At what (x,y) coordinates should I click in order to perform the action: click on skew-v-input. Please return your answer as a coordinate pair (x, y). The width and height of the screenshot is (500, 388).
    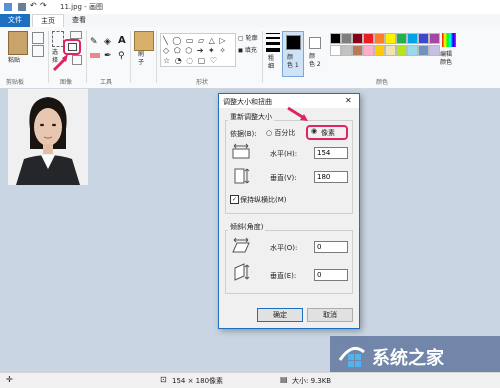
    Looking at the image, I should click on (331, 275).